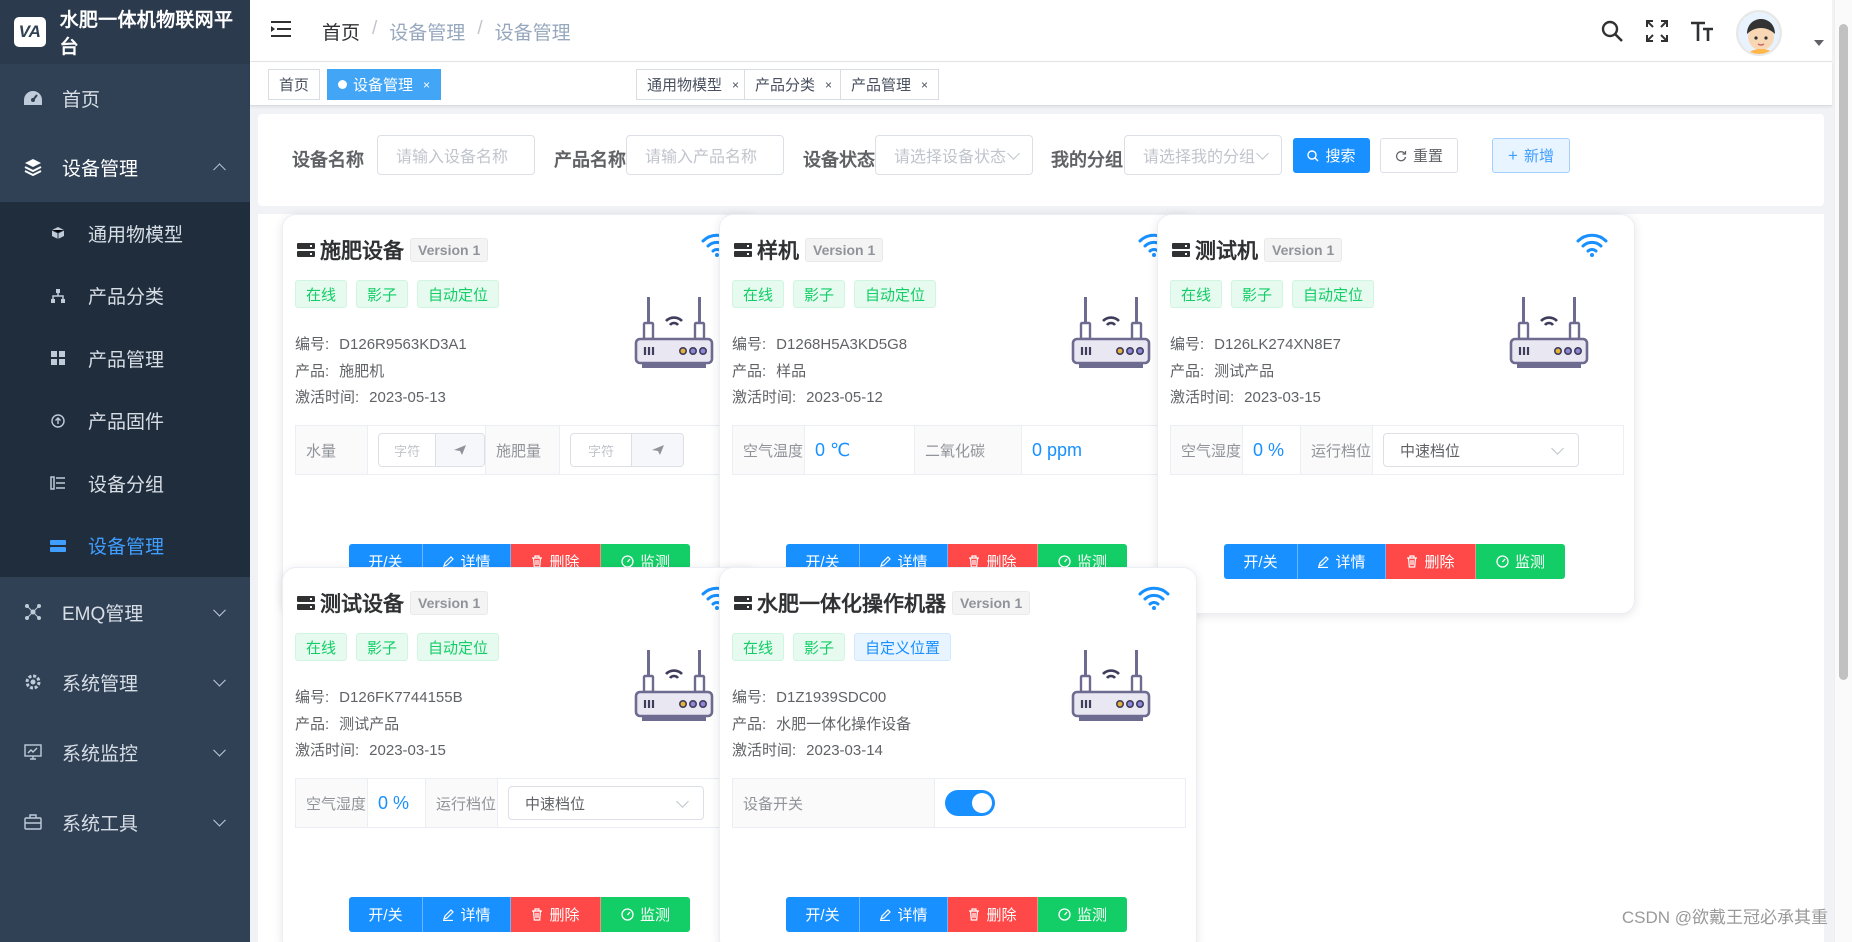 Image resolution: width=1852 pixels, height=942 pixels. Describe the element at coordinates (125, 822) in the screenshot. I see `sidebar-item-system-tools: 系统工具` at that location.